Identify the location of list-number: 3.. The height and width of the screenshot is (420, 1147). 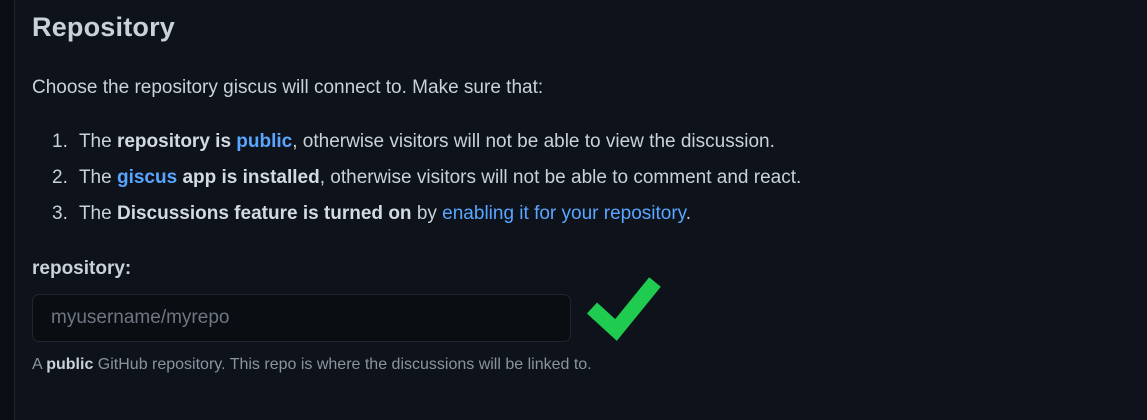
(60, 213).